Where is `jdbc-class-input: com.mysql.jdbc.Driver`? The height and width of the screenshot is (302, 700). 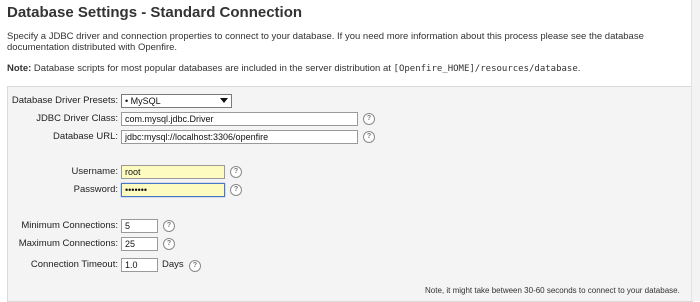 jdbc-class-input: com.mysql.jdbc.Driver is located at coordinates (239, 119).